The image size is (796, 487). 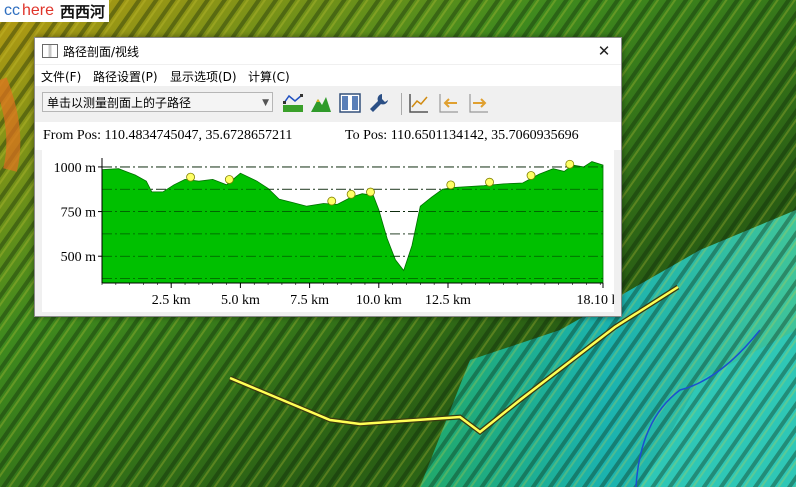 I want to click on title-bar: 路径剖面/视线 ✕, so click(x=328, y=51).